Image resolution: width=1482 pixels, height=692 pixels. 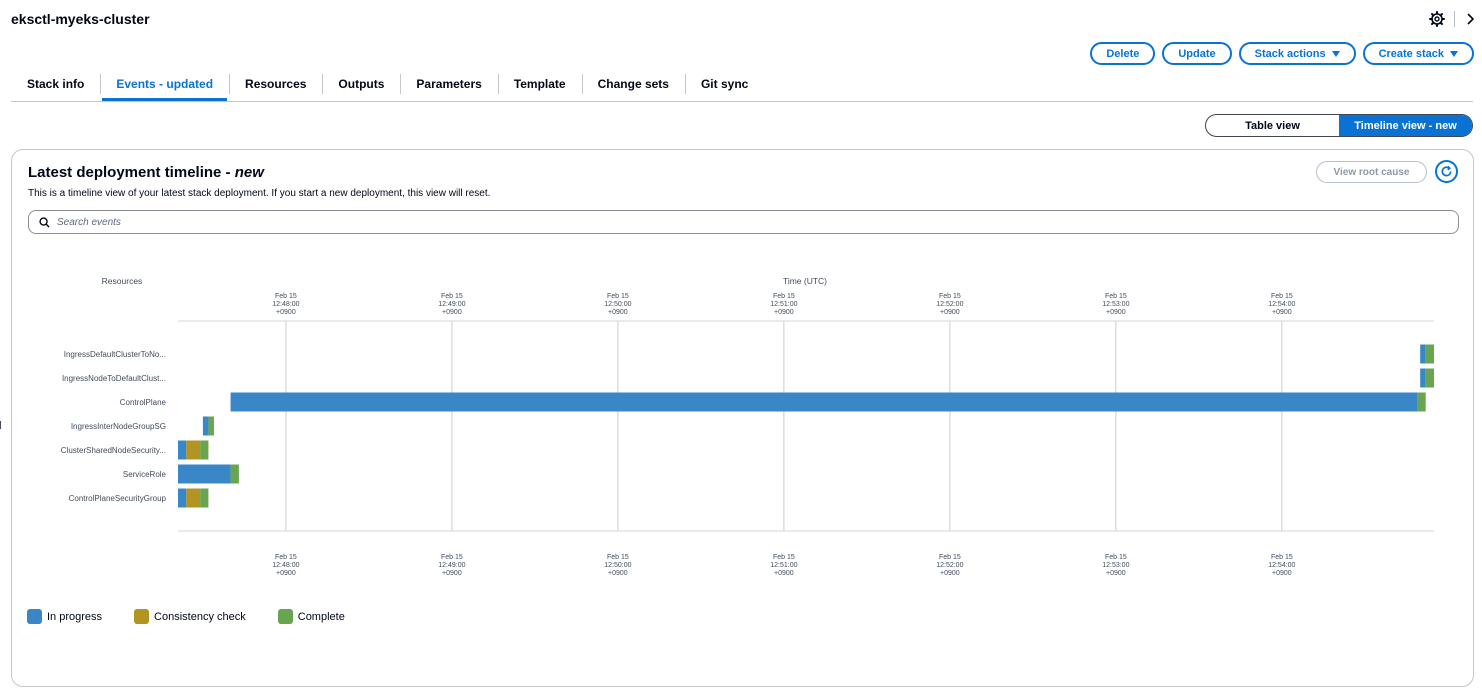 I want to click on x-tick-time-top: 12:52:00, so click(x=949, y=304).